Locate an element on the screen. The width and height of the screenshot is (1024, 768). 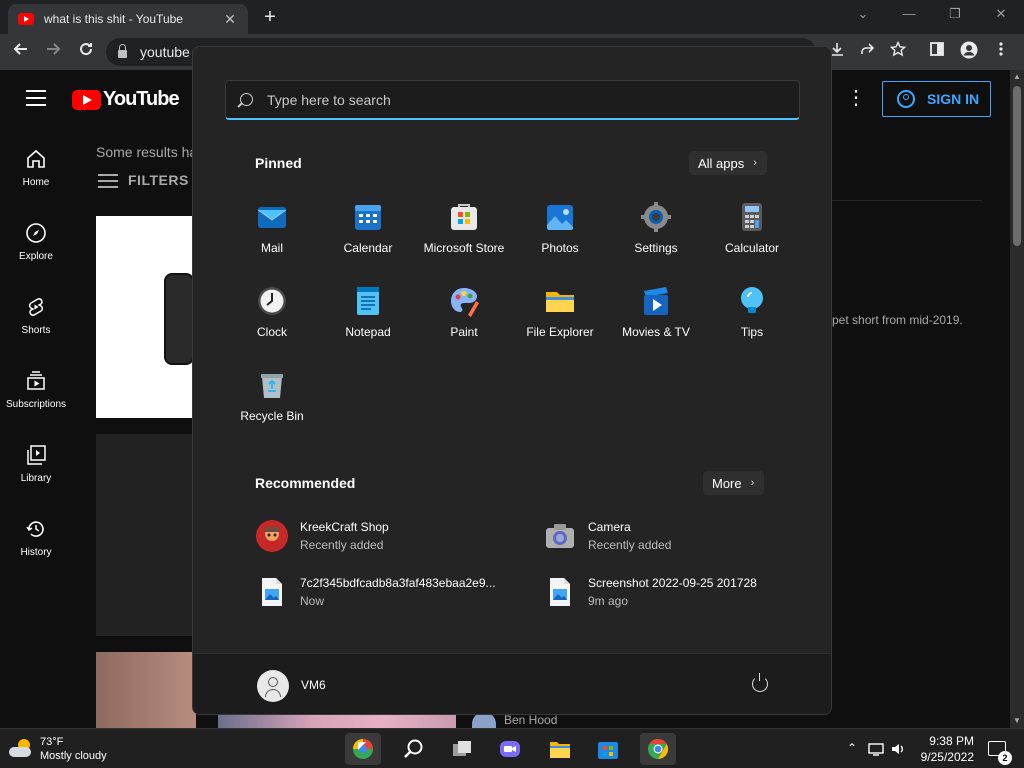
sidebar-item-subscriptions: Subscriptions is located at coordinates (36, 387).